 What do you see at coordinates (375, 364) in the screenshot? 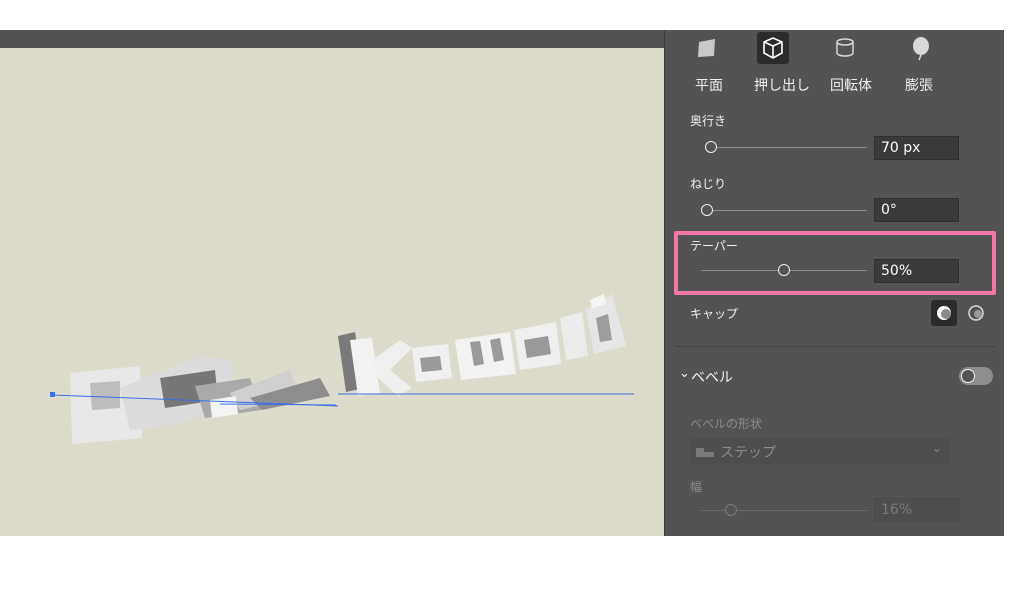
I see `glyph-k` at bounding box center [375, 364].